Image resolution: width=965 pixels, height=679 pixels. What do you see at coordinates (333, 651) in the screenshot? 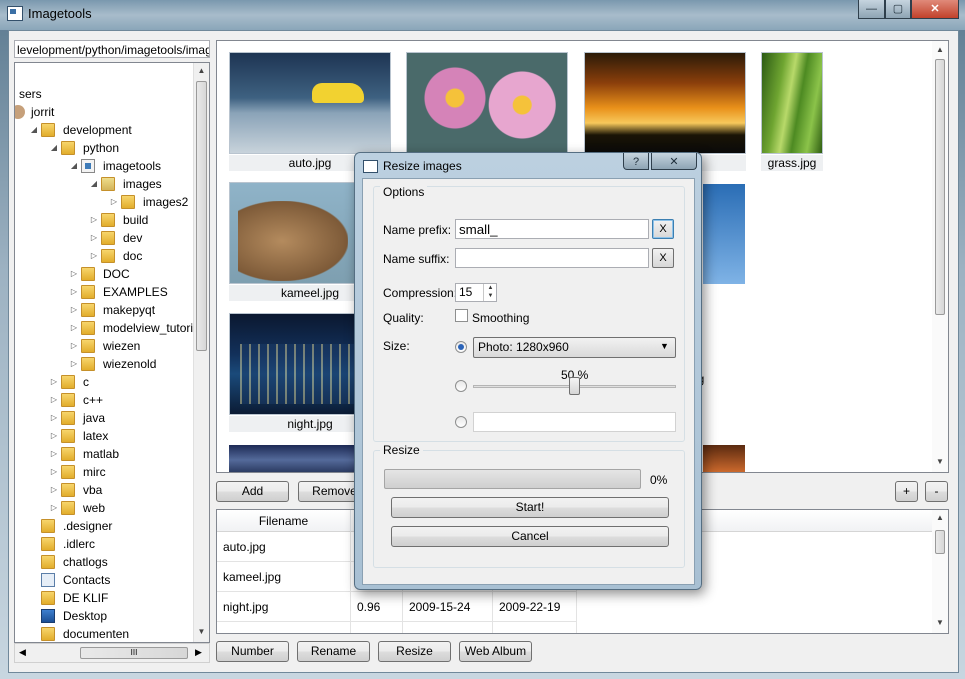
I see `rename-button: Rename` at bounding box center [333, 651].